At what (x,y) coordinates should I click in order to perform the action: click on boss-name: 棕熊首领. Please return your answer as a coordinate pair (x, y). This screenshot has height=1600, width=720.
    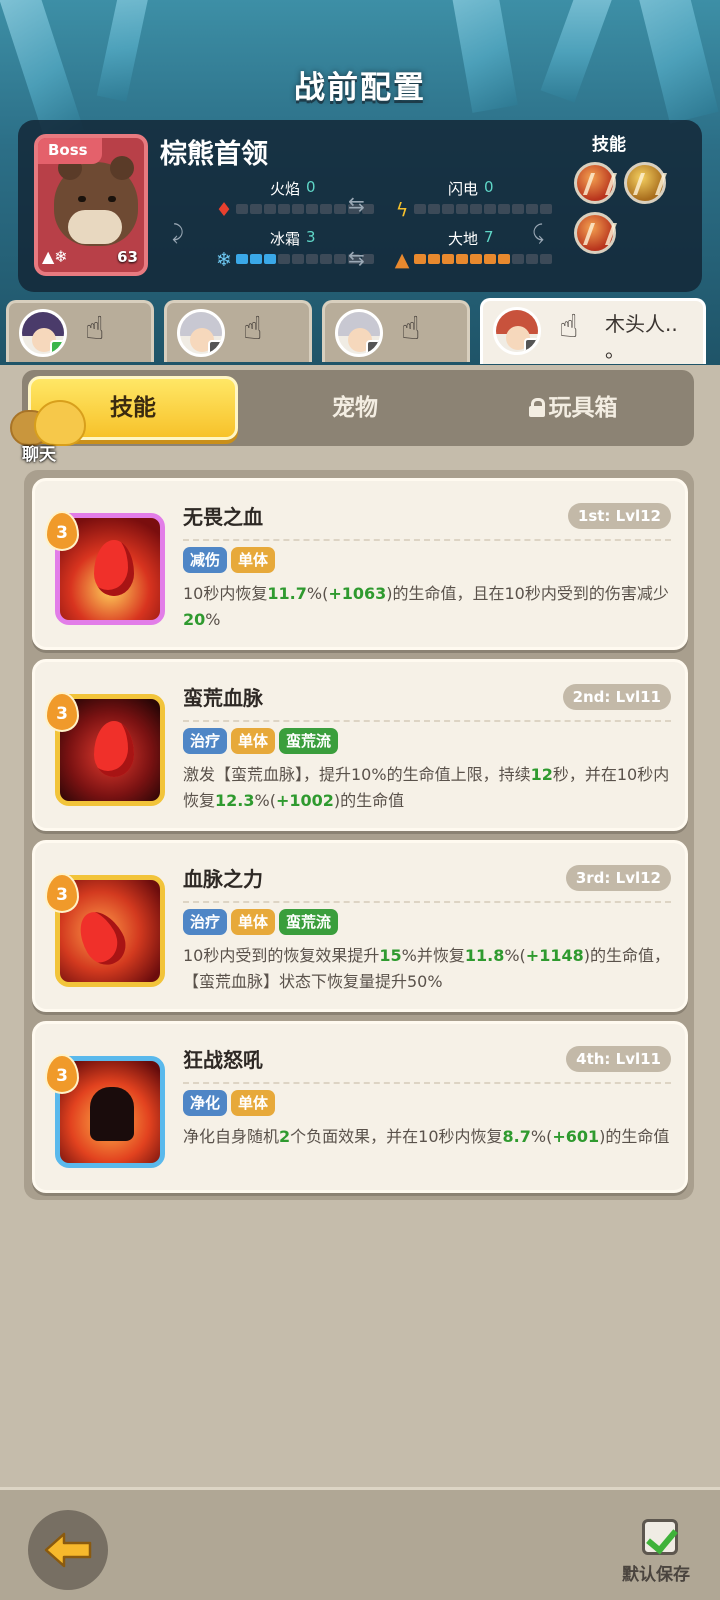
    Looking at the image, I should click on (214, 154).